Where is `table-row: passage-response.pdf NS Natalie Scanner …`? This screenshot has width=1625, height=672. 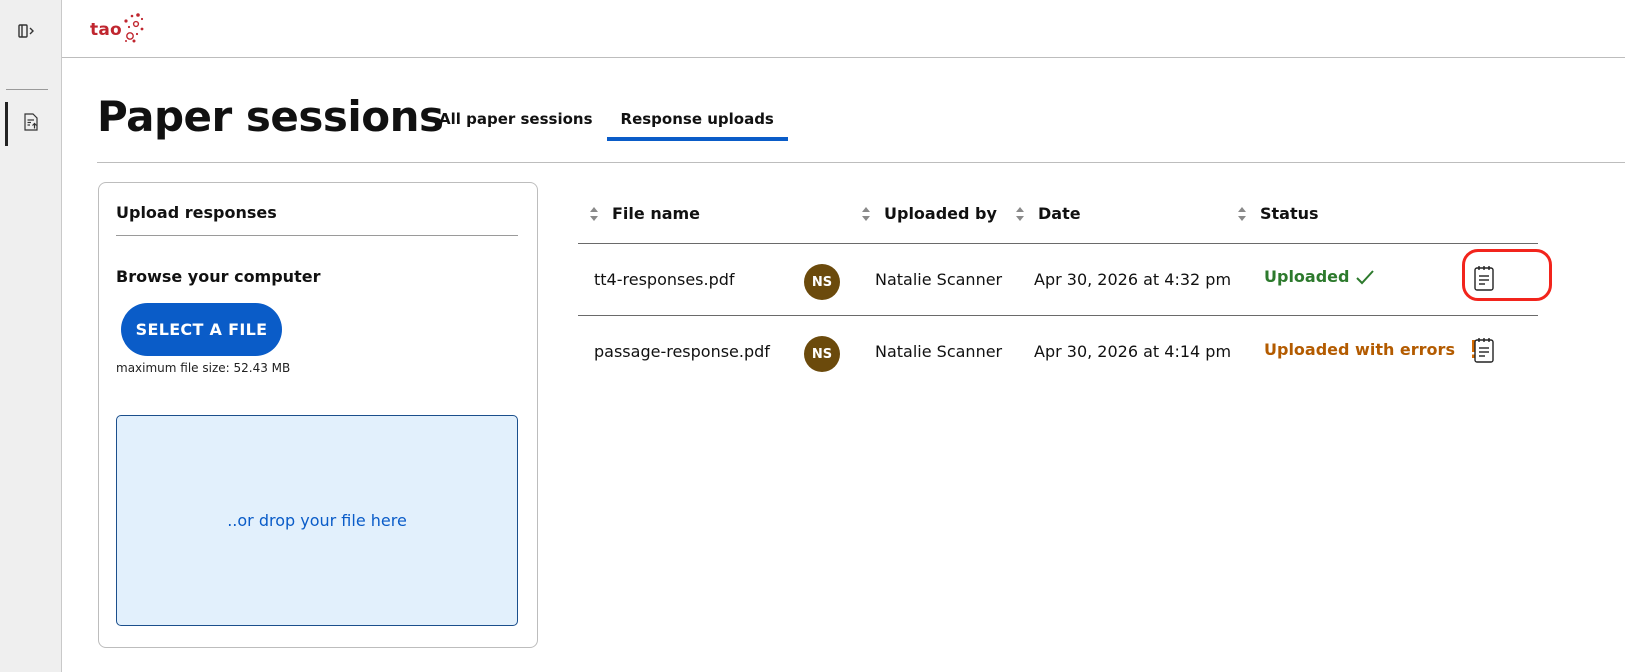 table-row: passage-response.pdf NS Natalie Scanner … is located at coordinates (1058, 352).